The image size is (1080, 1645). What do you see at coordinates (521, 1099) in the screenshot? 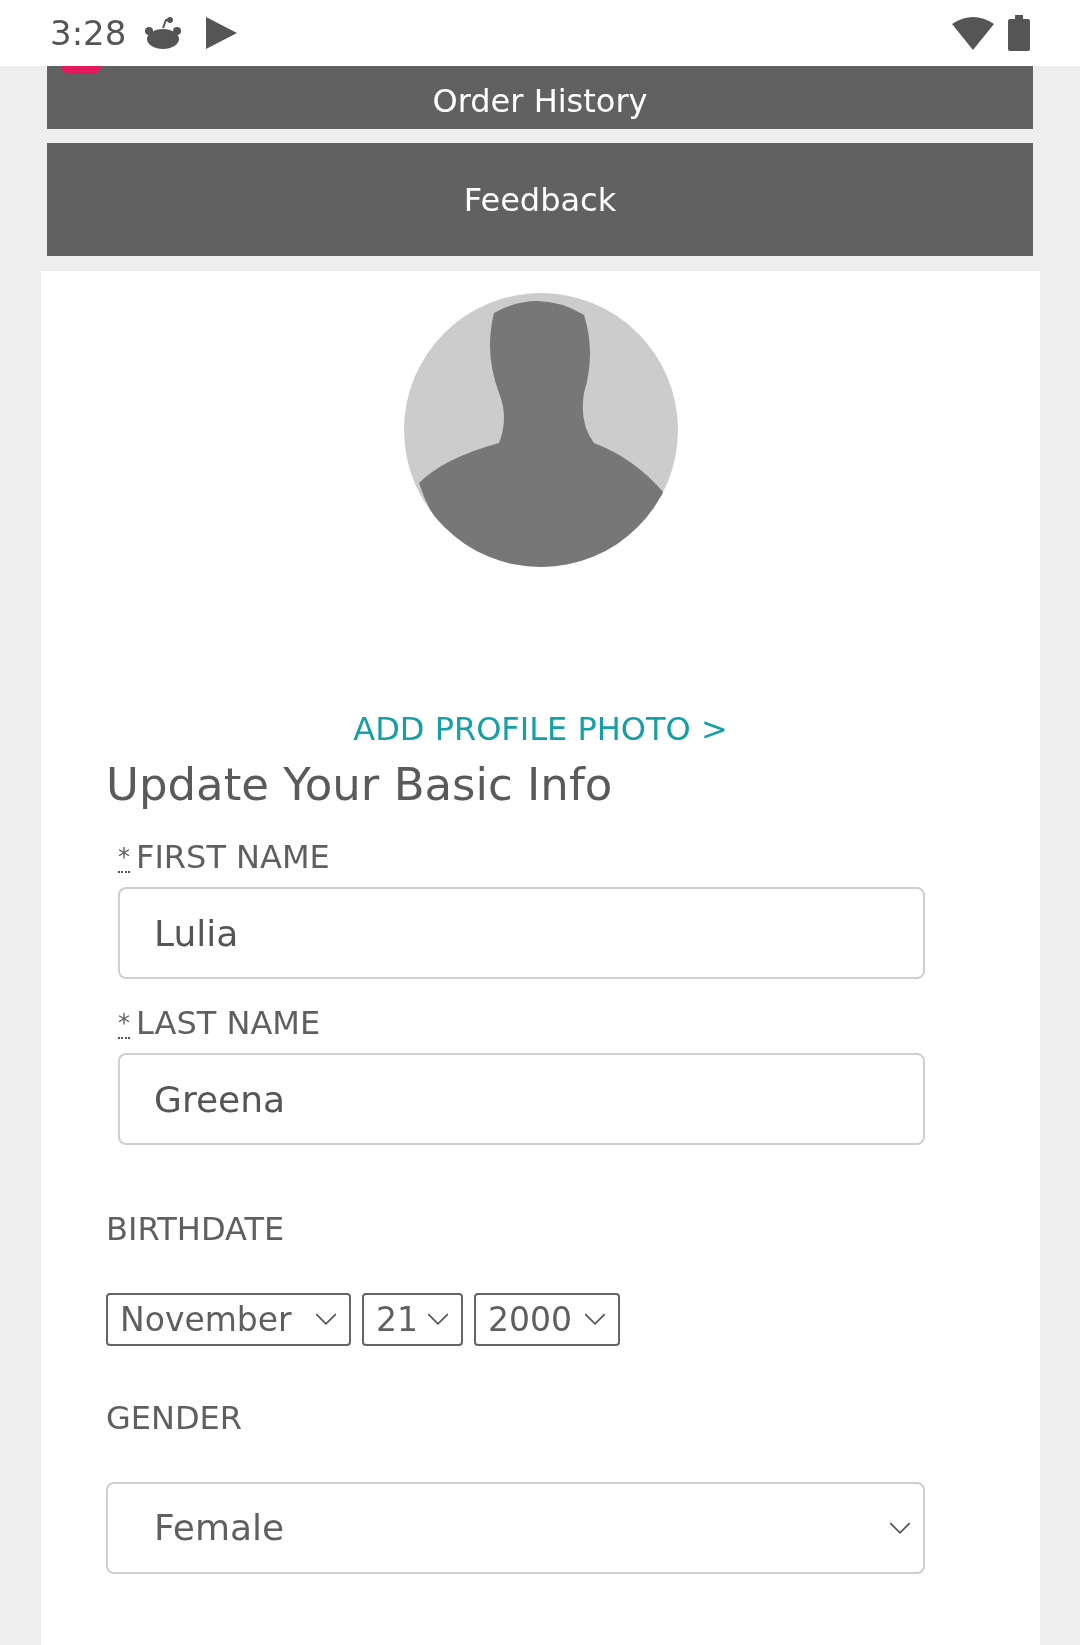
I see `text-field: Greena` at bounding box center [521, 1099].